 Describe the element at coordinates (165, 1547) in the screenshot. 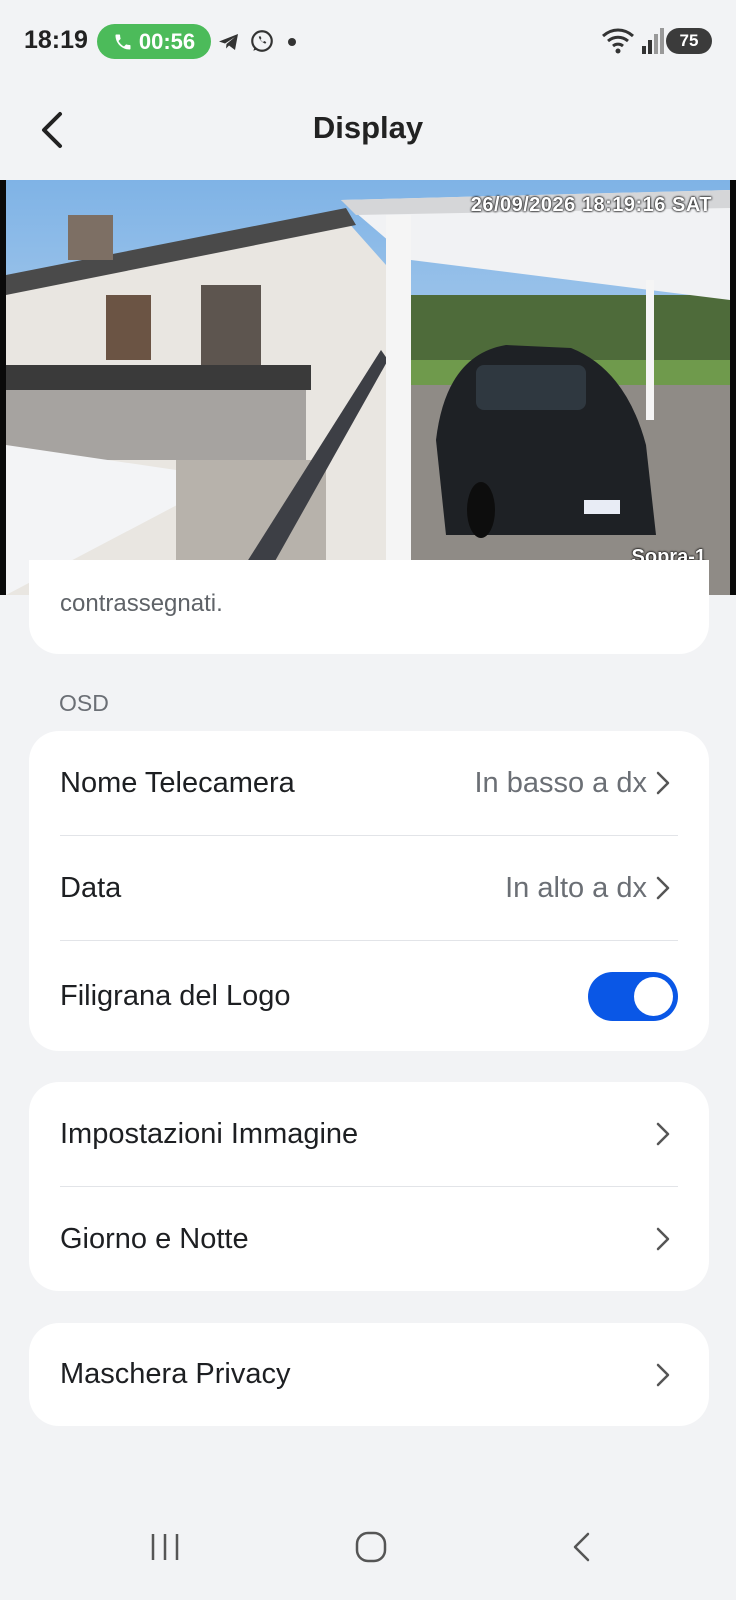

I see `recent-apps-icon` at that location.